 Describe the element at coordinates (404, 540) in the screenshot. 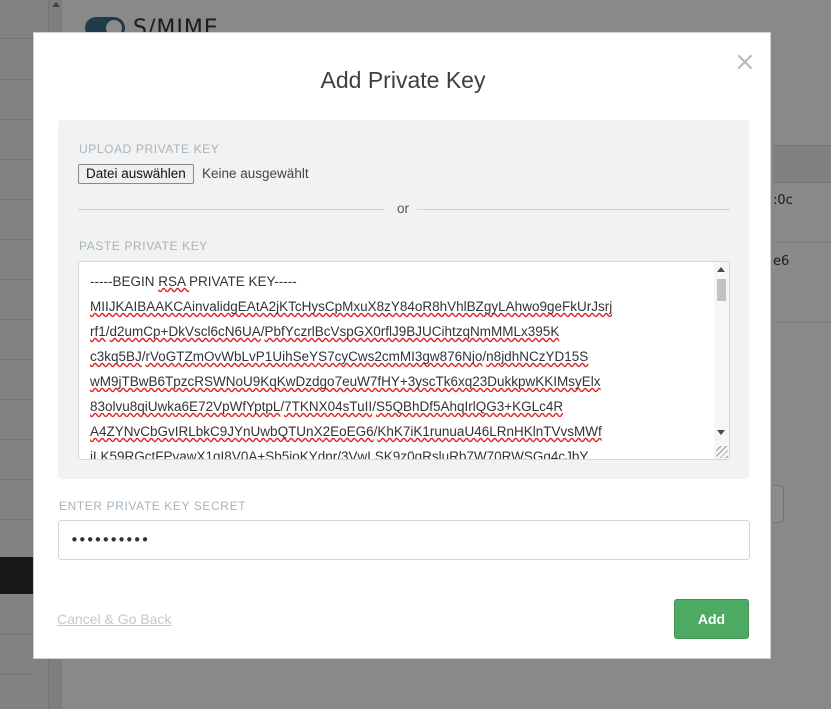

I see `private-key-secret-input: ••••••••••` at that location.